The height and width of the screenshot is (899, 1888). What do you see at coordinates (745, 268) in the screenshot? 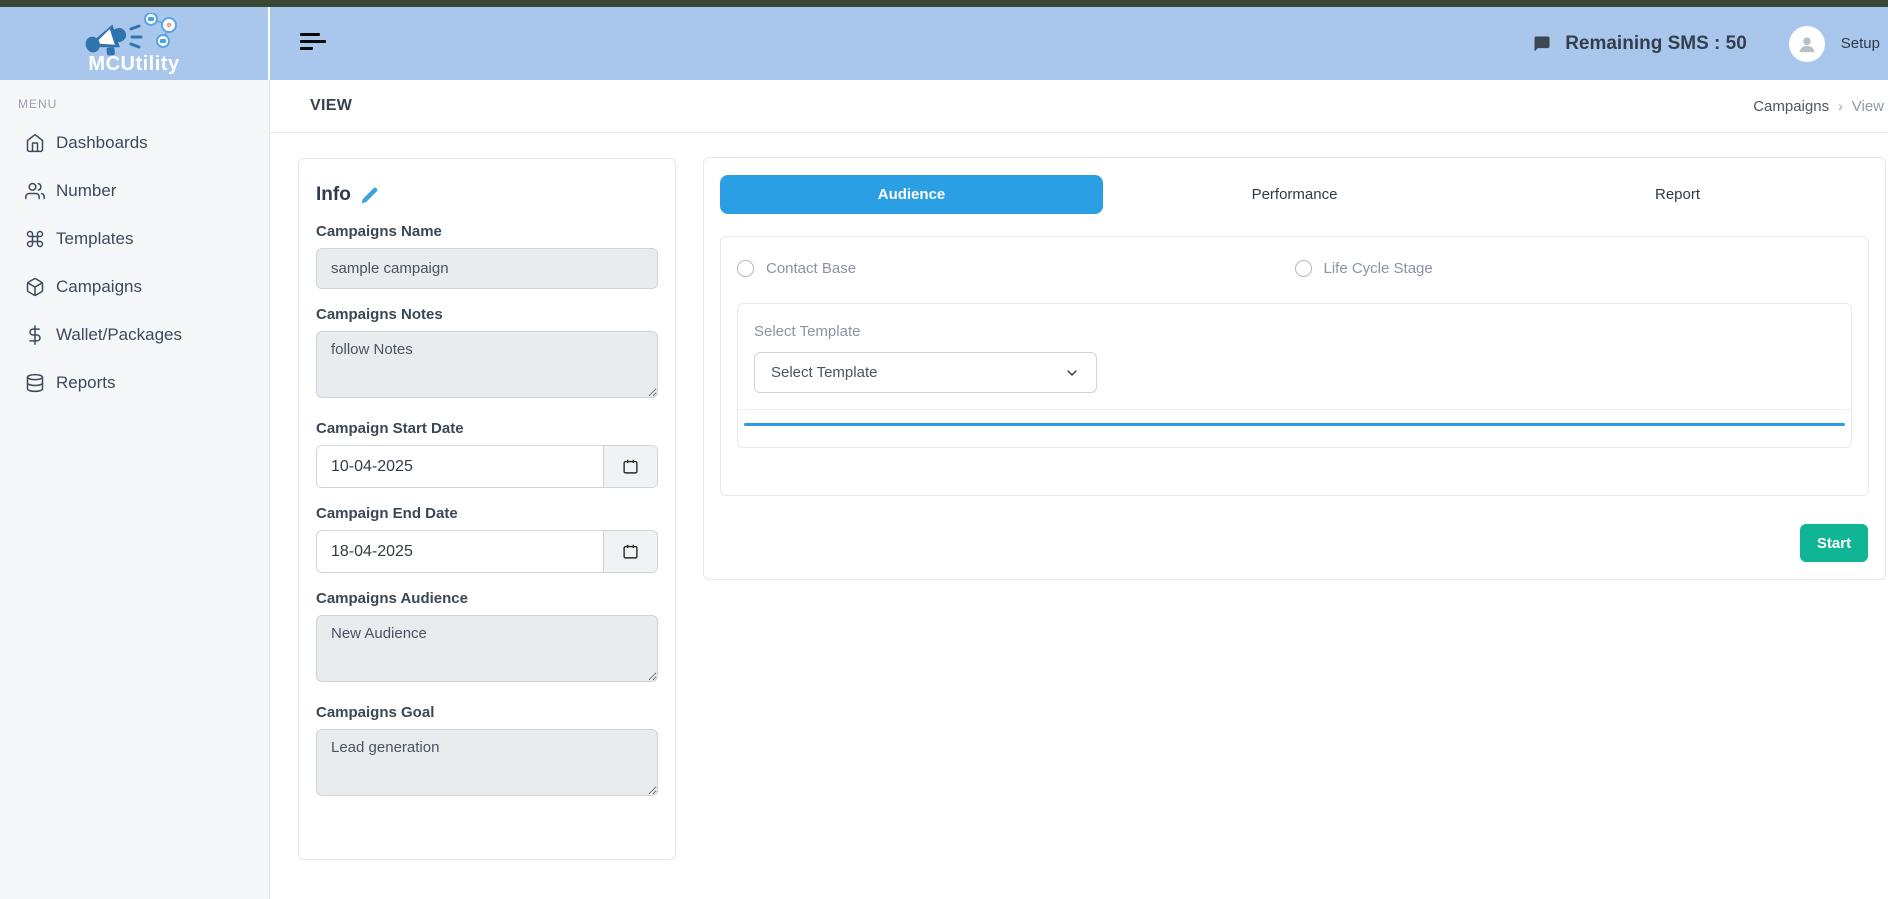
I see `contact-base-radio` at bounding box center [745, 268].